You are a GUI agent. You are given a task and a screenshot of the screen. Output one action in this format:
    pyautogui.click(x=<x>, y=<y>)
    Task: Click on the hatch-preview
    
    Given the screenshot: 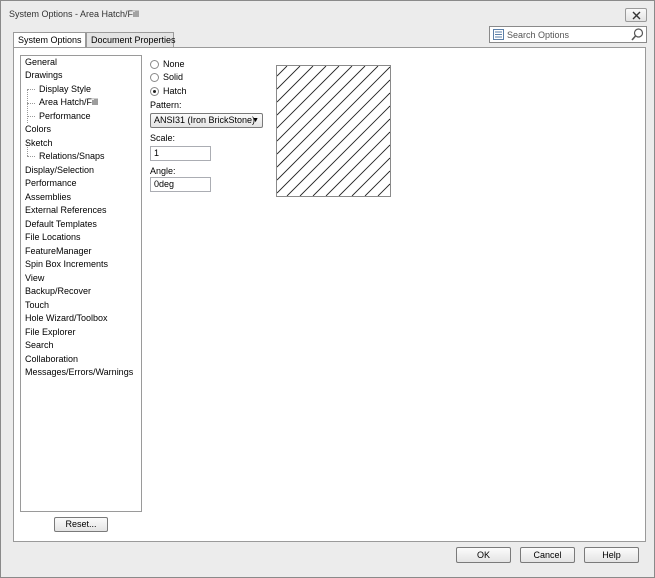 What is the action you would take?
    pyautogui.click(x=333, y=131)
    